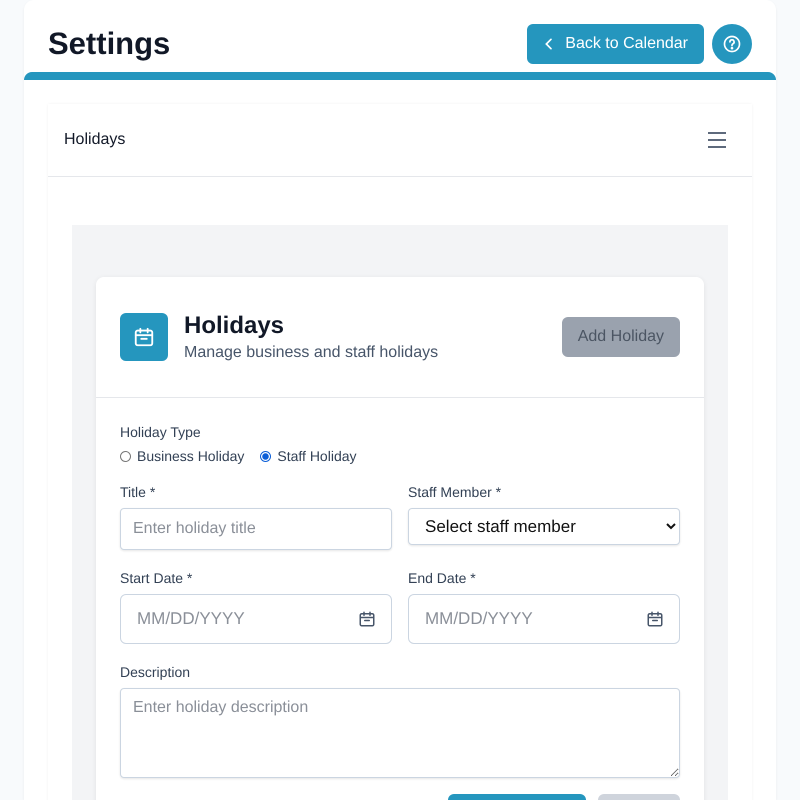 The image size is (800, 800). I want to click on field-label: Title *, so click(138, 492).